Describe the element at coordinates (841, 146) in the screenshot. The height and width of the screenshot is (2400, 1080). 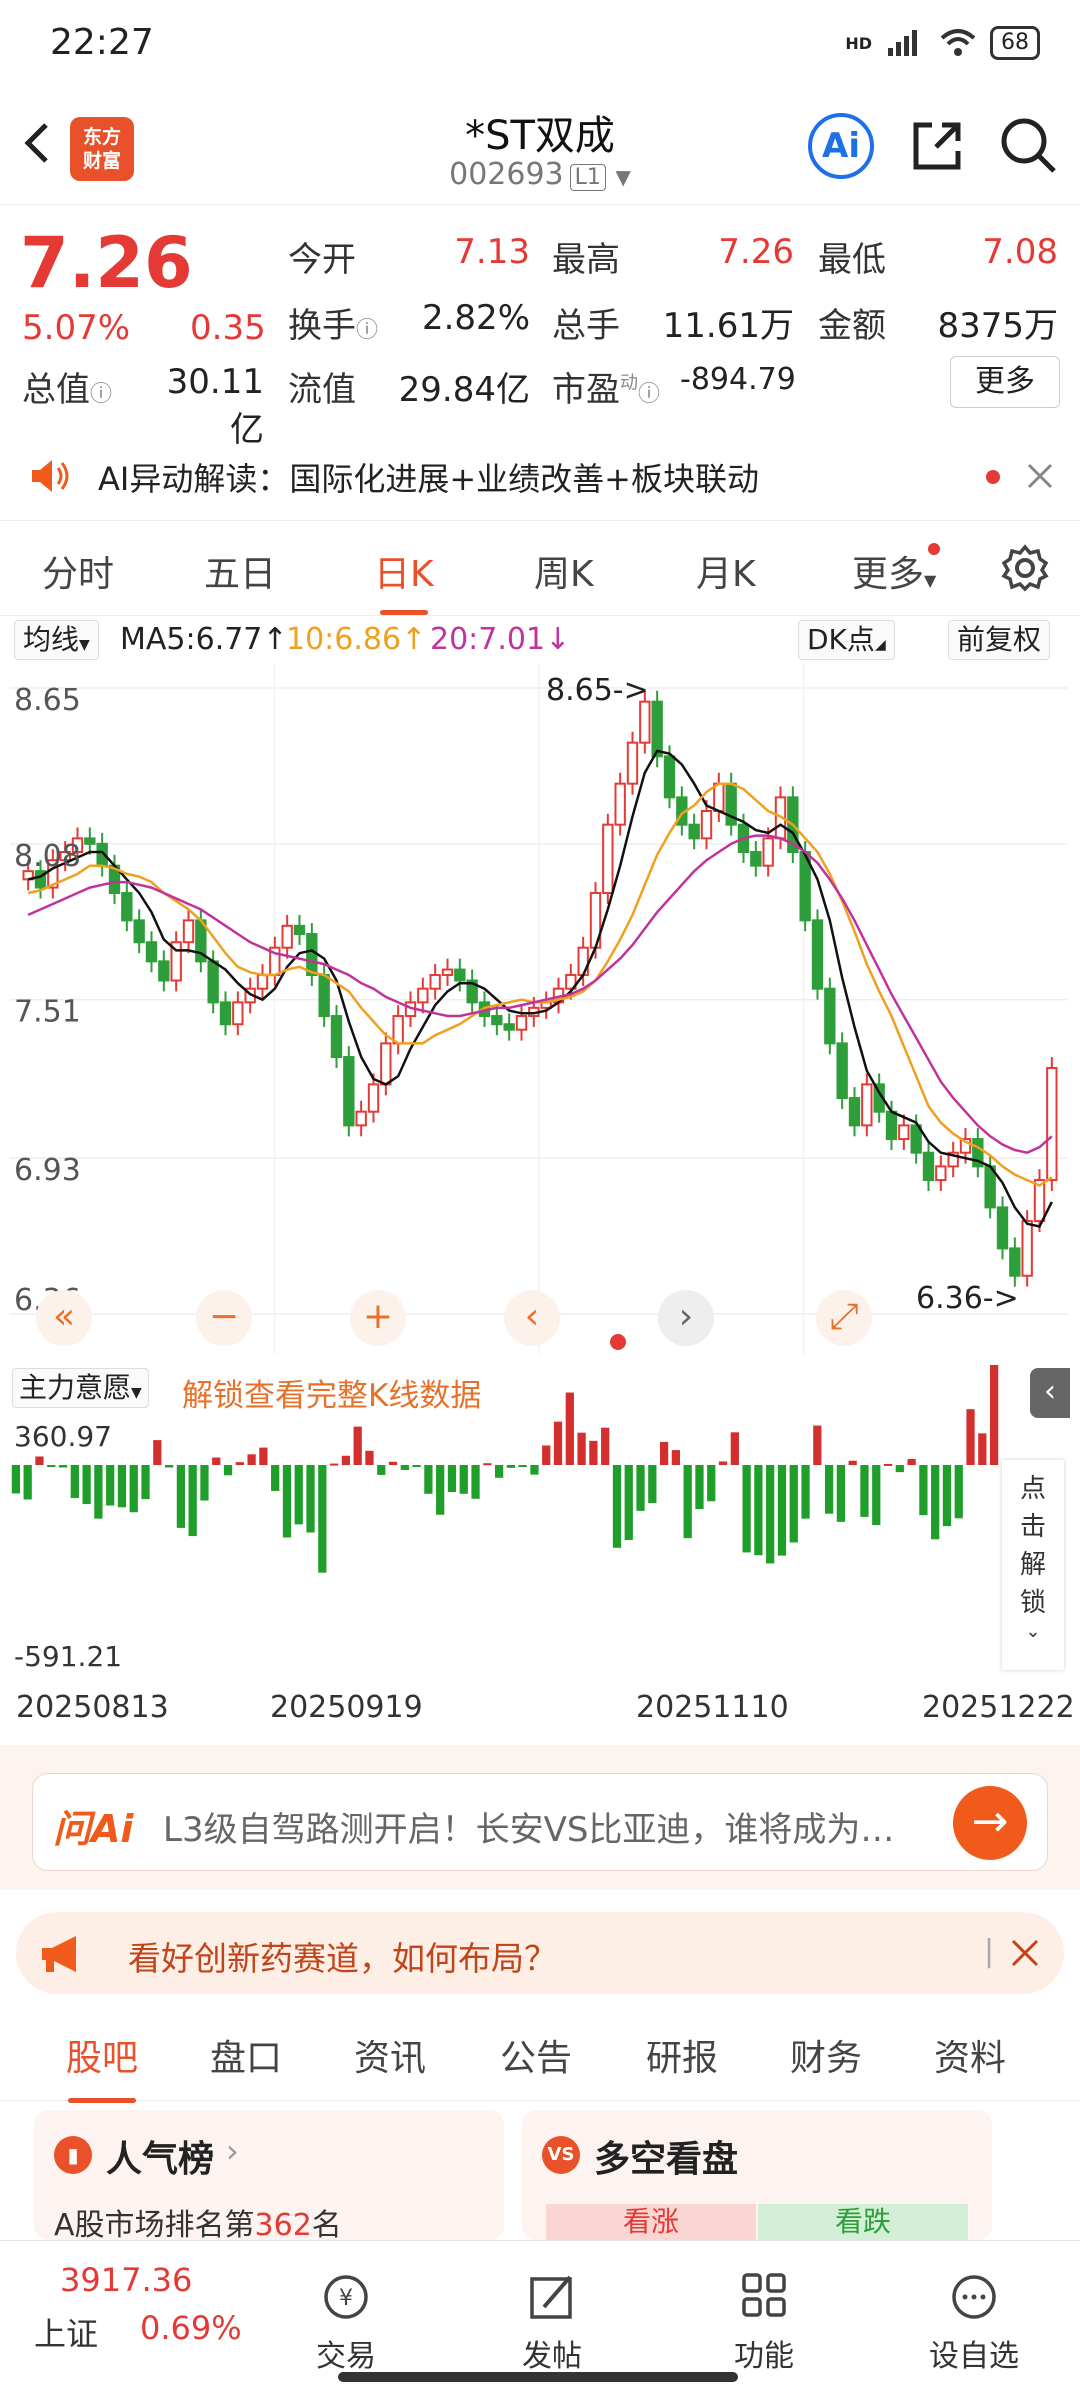
I see `ai-icon: Ai` at that location.